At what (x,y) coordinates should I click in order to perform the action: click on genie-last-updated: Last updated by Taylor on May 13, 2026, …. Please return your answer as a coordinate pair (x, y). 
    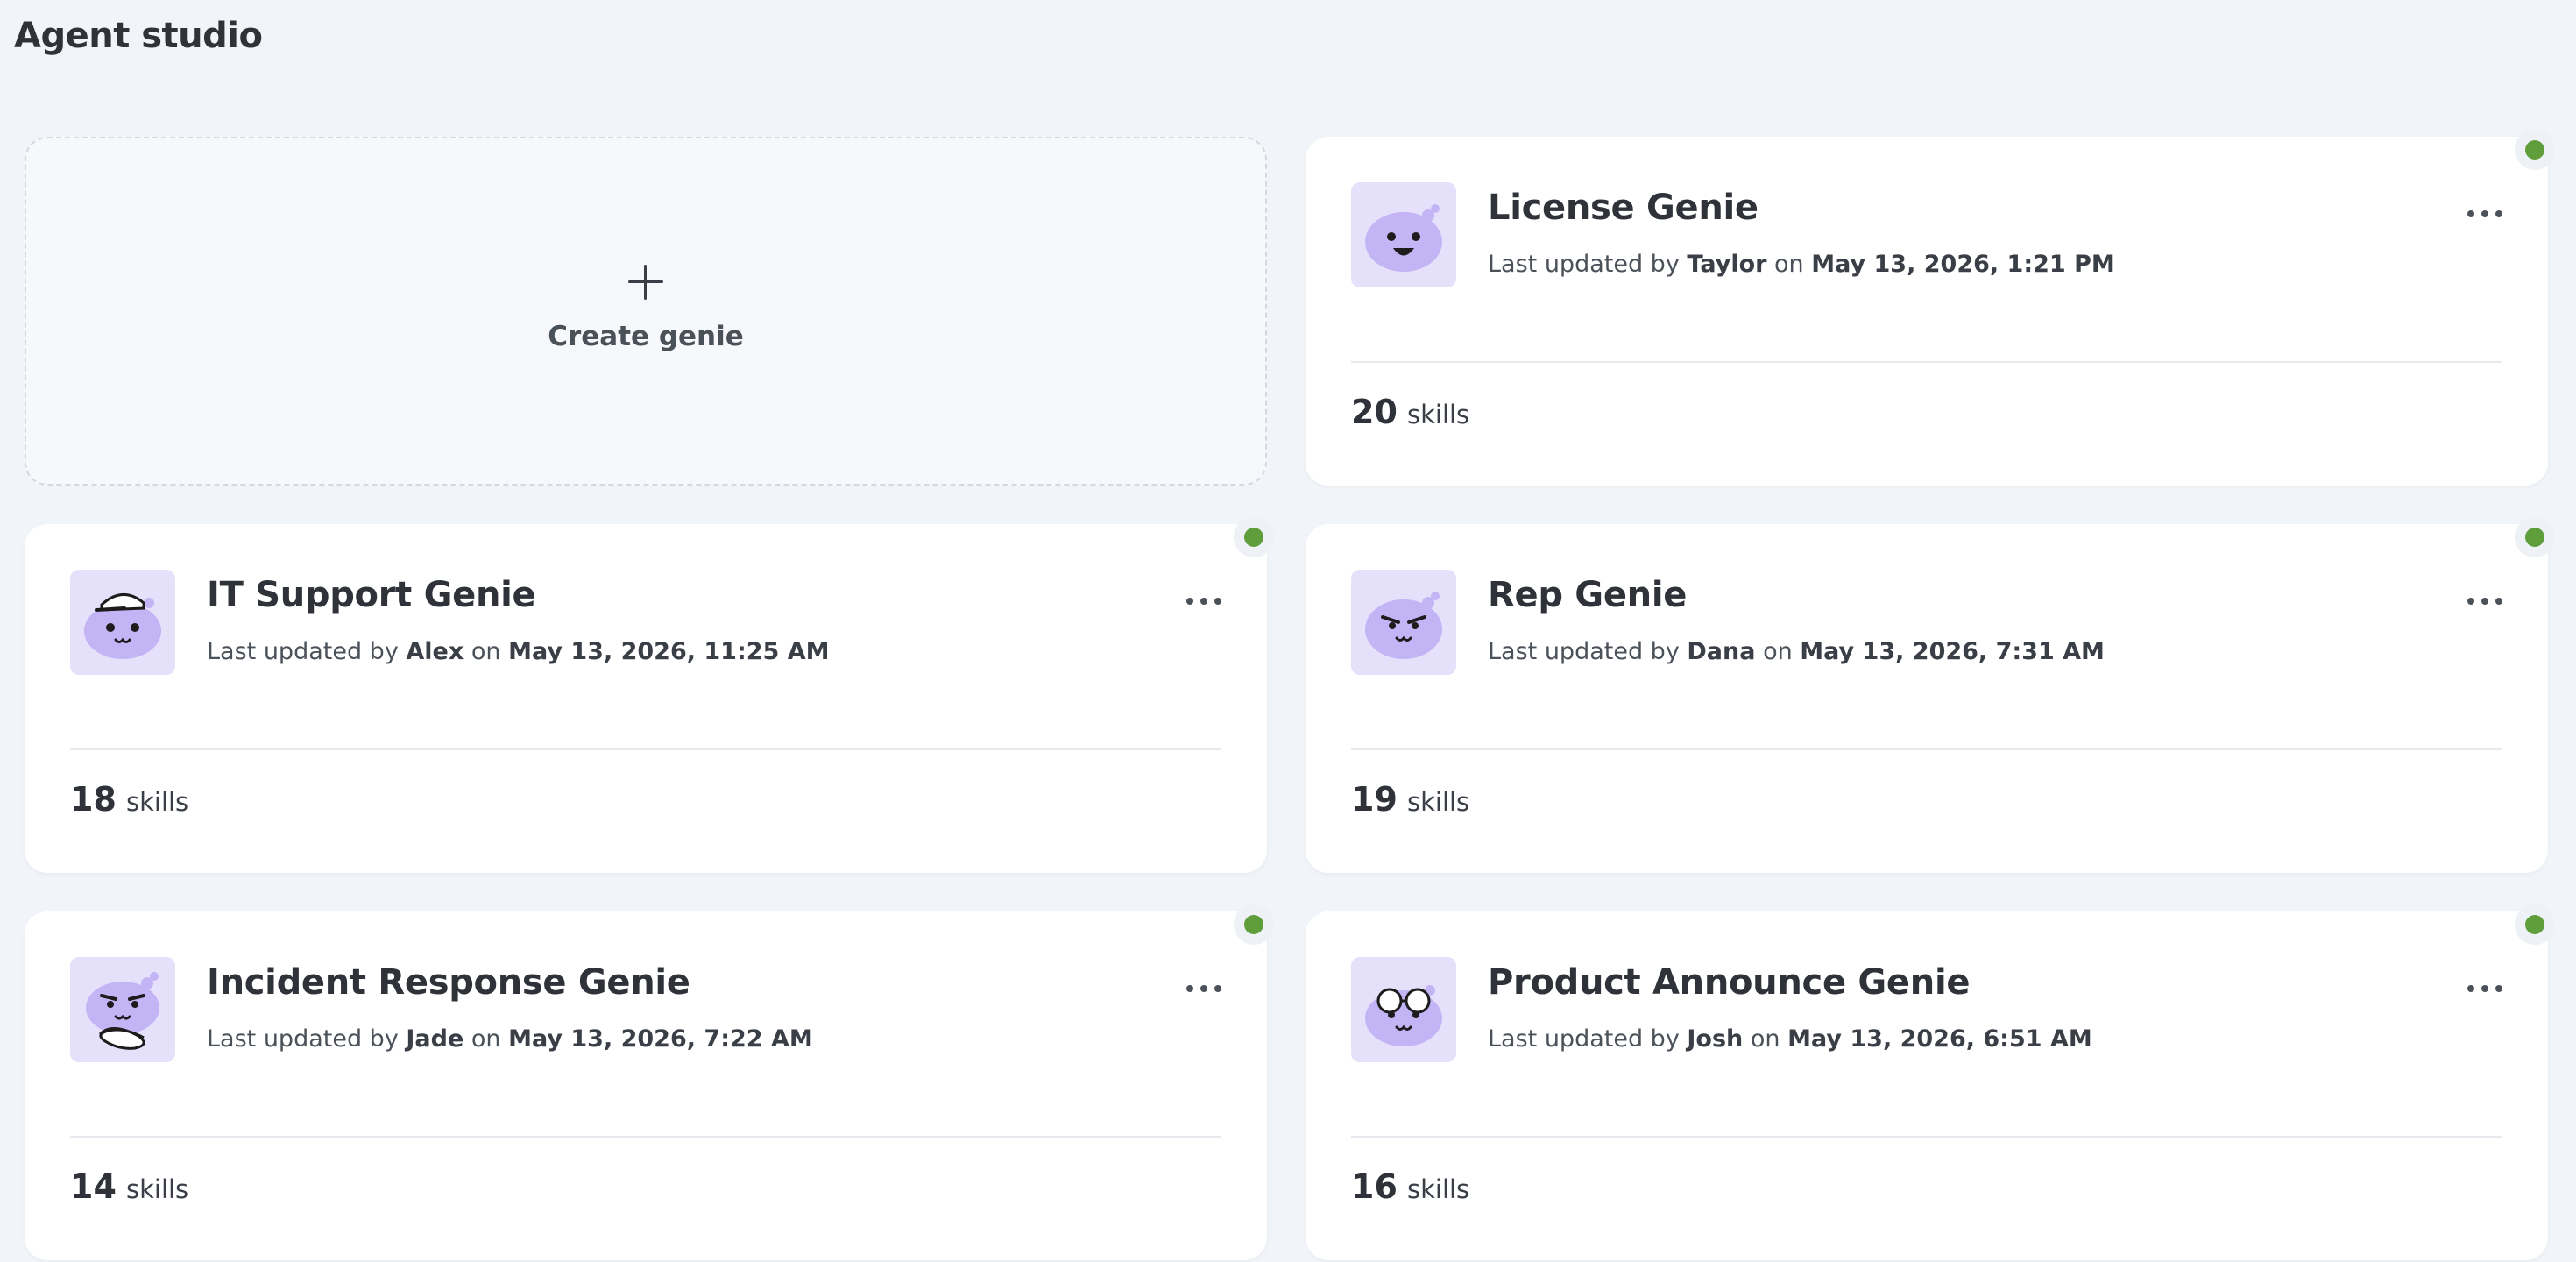
    Looking at the image, I should click on (1801, 264).